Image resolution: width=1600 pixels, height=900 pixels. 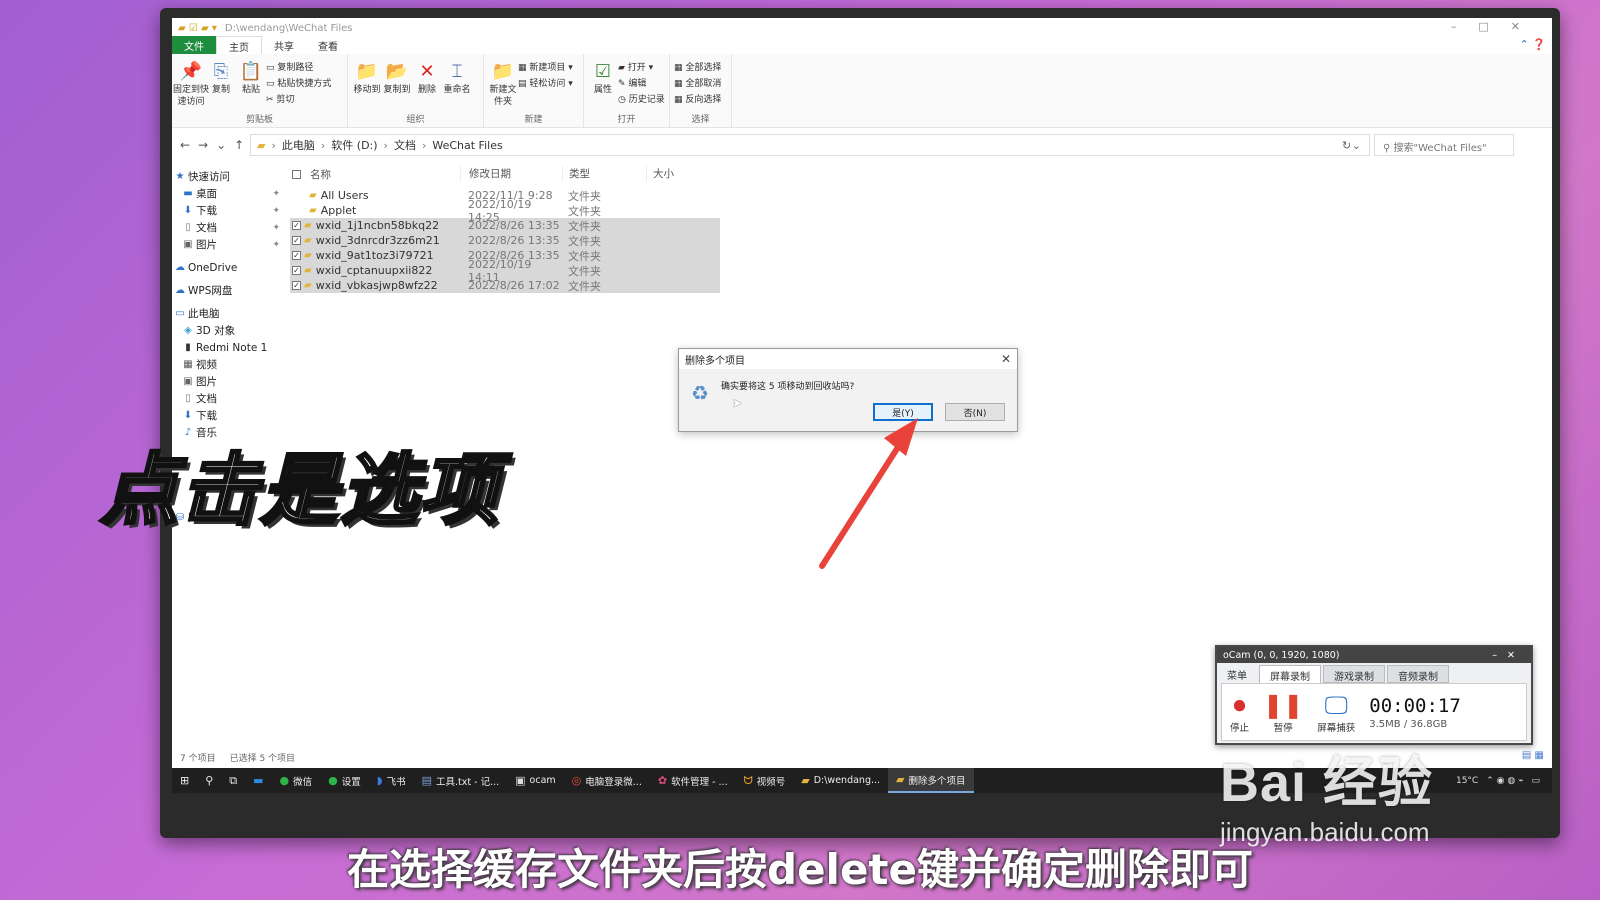 What do you see at coordinates (641, 82) in the screenshot?
I see `edit-button: ✎ 编辑` at bounding box center [641, 82].